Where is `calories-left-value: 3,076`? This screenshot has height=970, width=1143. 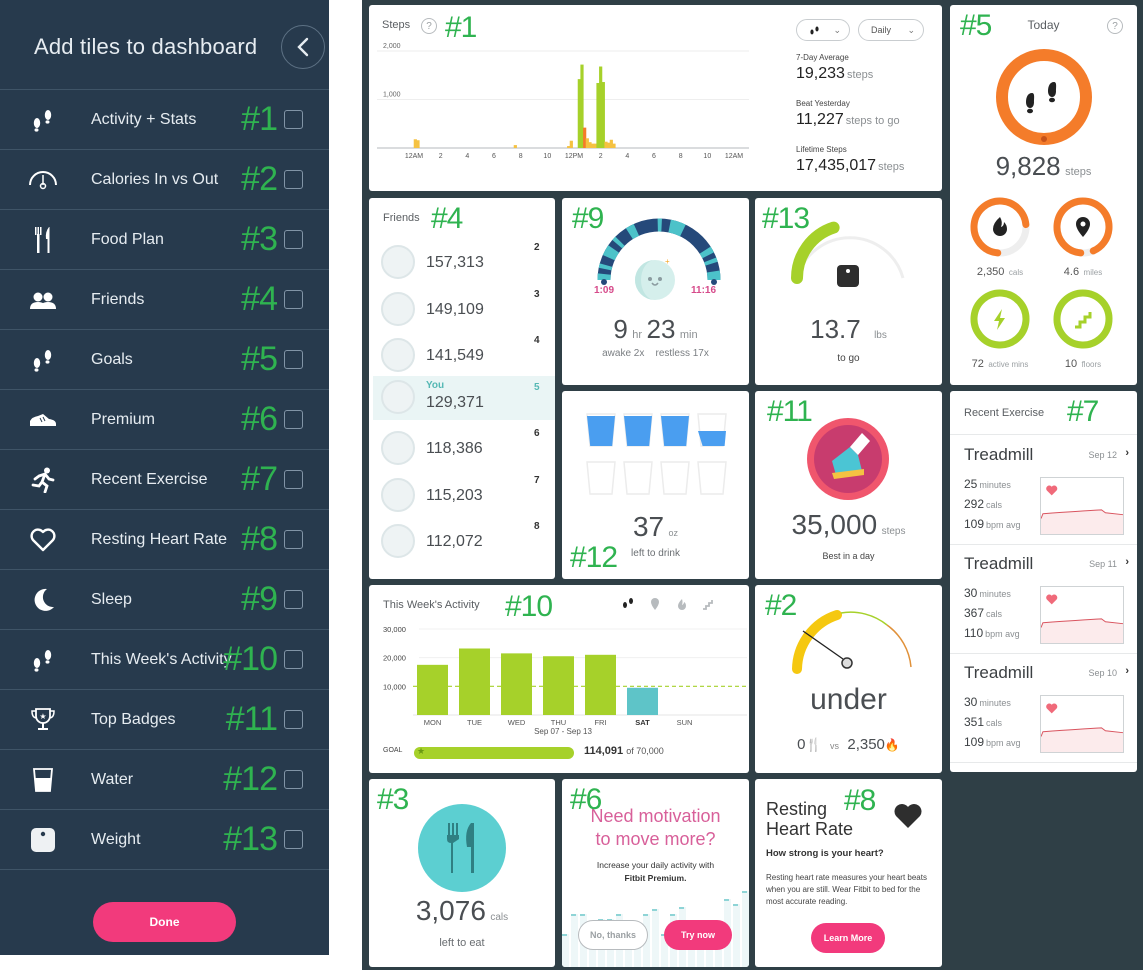
calories-left-value: 3,076 is located at coordinates (450, 910).